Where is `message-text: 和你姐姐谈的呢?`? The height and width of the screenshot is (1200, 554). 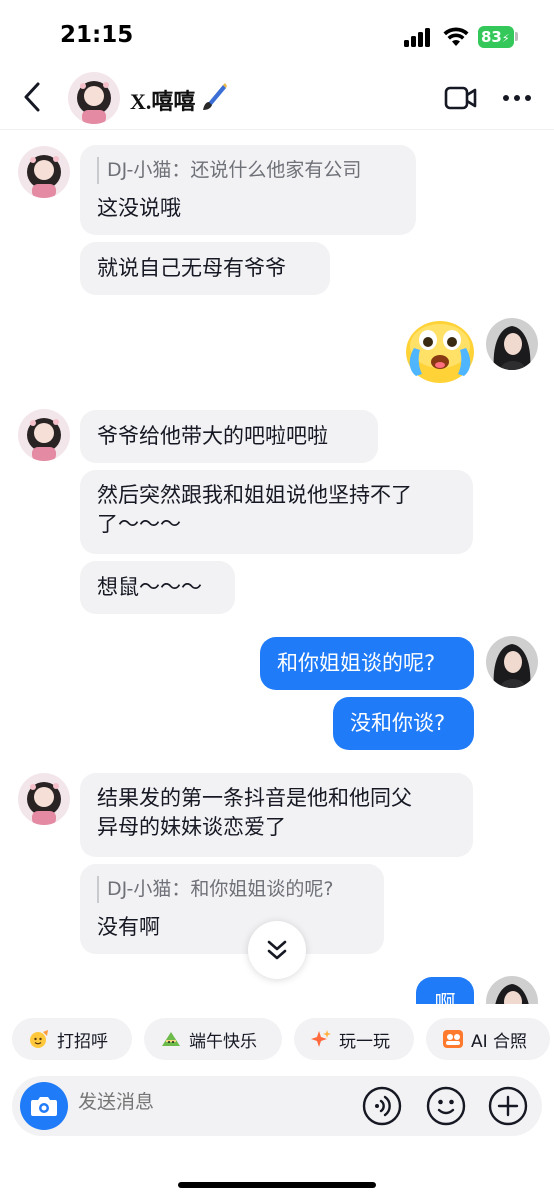 message-text: 和你姐姐谈的呢? is located at coordinates (356, 663).